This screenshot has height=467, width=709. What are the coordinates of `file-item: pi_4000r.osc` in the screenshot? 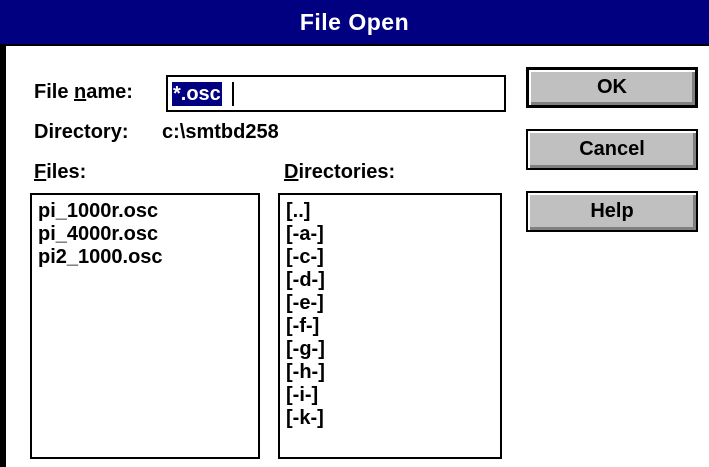 It's located at (145, 234).